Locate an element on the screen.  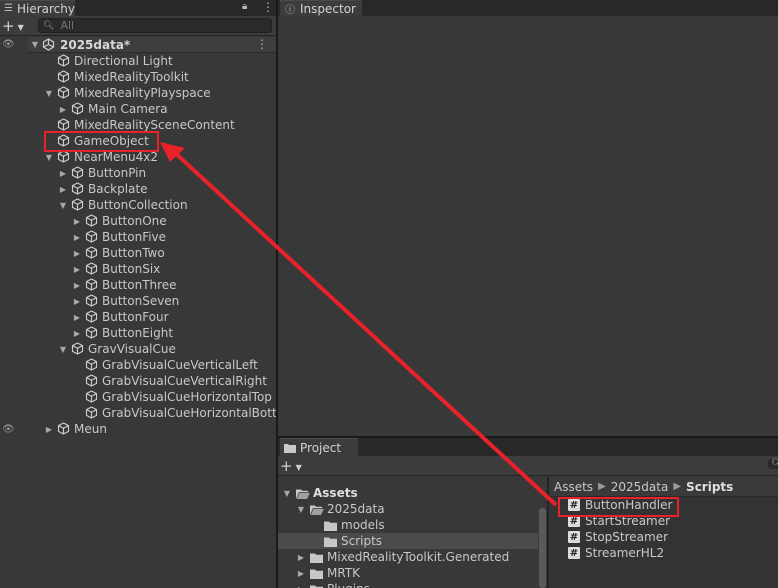
hier-item-buttonfour: ▶ ButtonFour is located at coordinates (120, 317).